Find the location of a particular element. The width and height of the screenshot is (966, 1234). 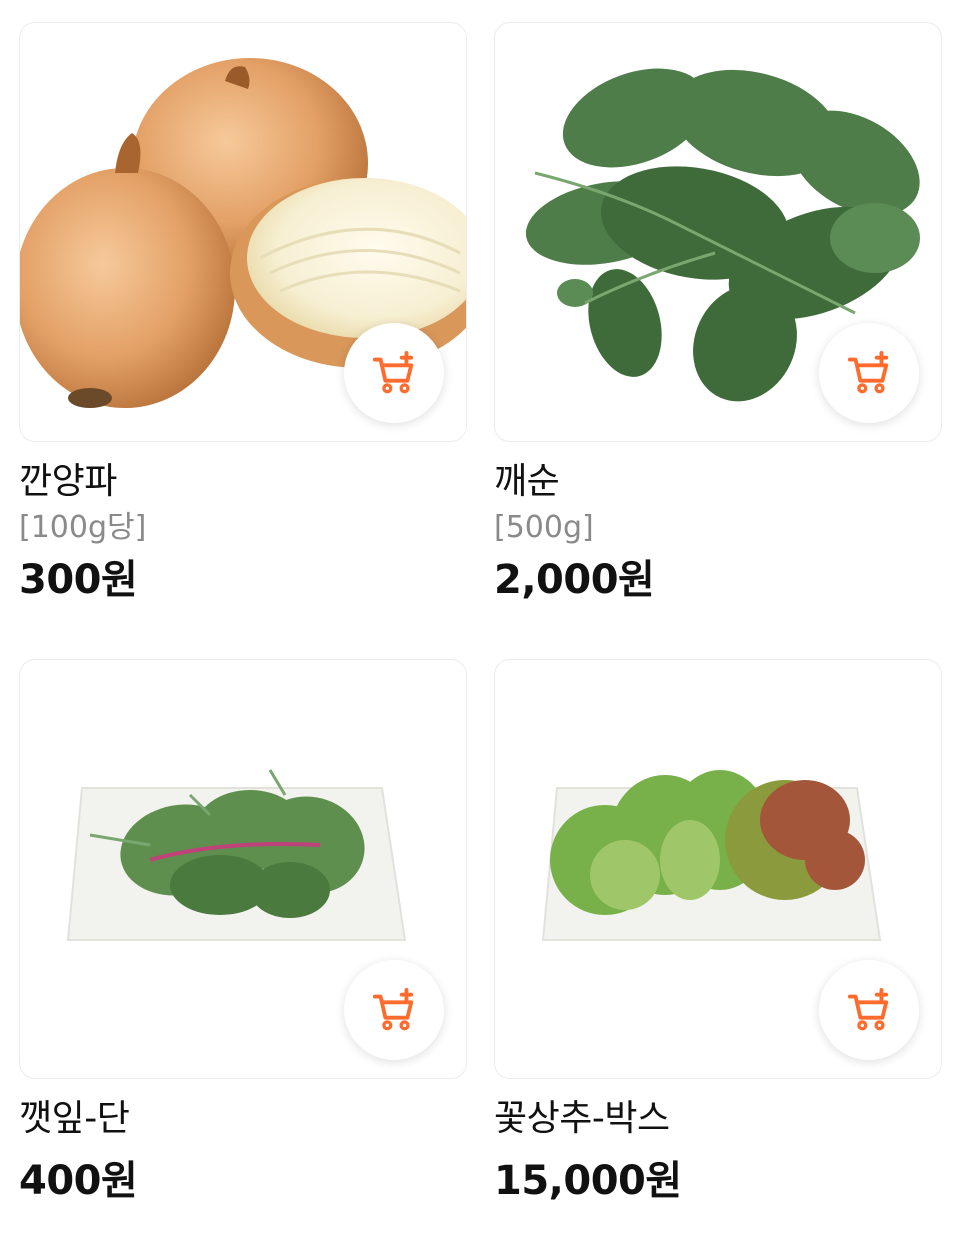

product-name: 깐양파 is located at coordinates (243, 482).